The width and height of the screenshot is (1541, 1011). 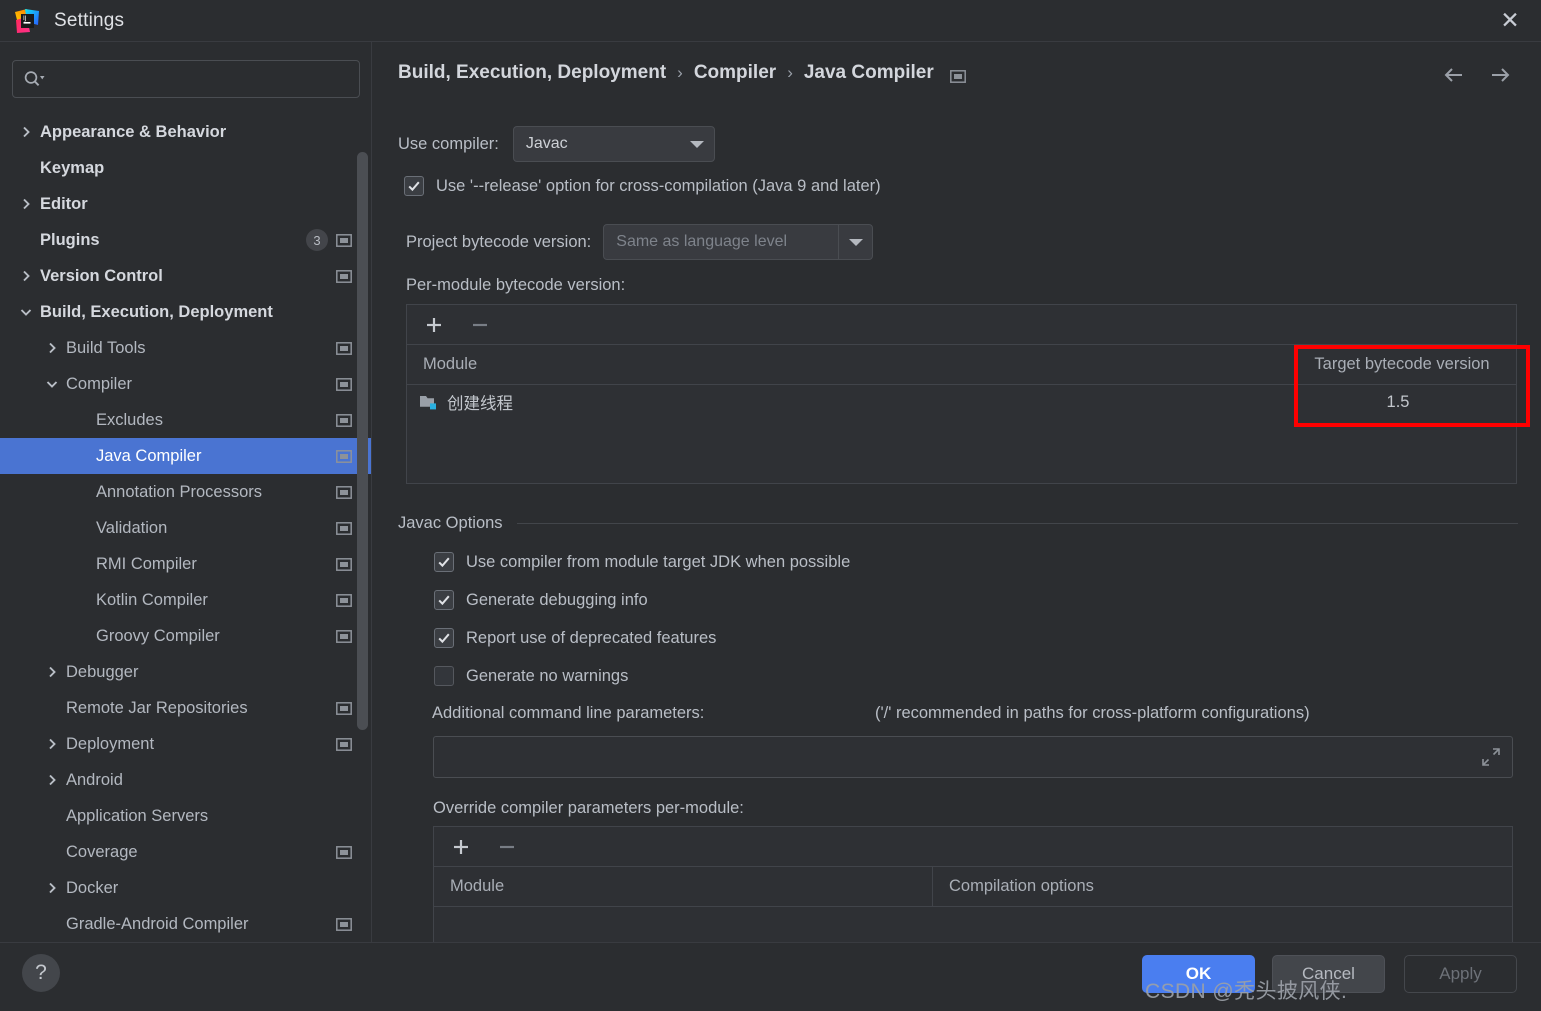 What do you see at coordinates (448, 143) in the screenshot?
I see `use-compiler-label: Use compiler:` at bounding box center [448, 143].